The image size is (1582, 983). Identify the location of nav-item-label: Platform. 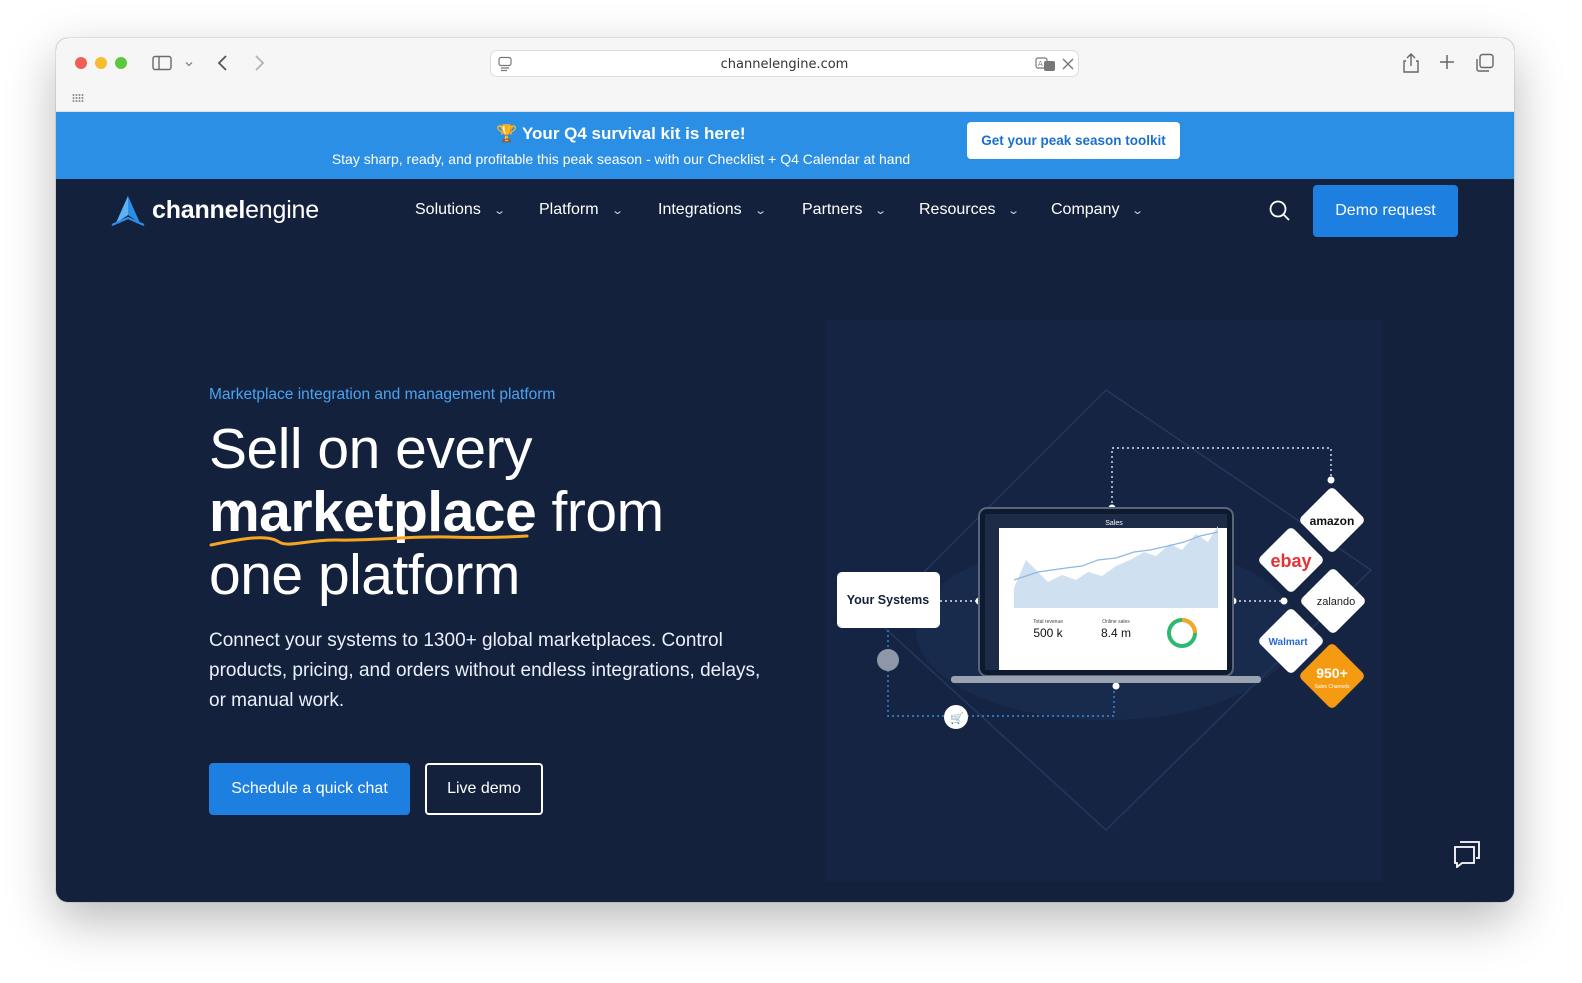
(569, 209).